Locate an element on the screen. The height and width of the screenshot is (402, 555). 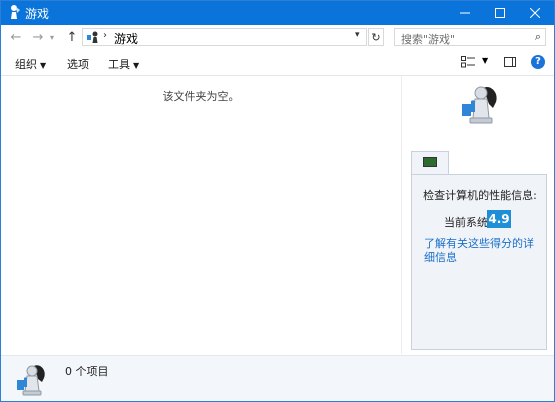
score-badge: 4.9 is located at coordinates (499, 219).